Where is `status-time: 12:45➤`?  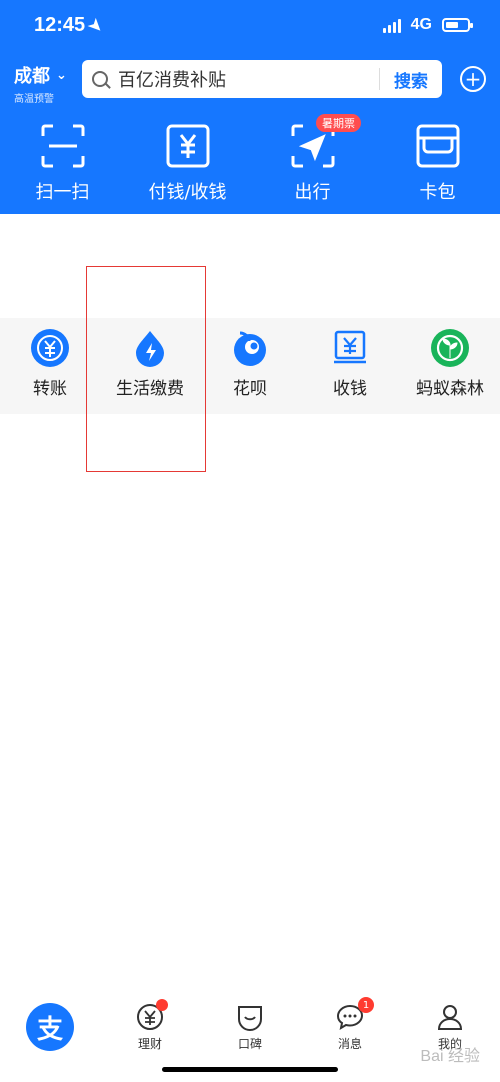 status-time: 12:45➤ is located at coordinates (70, 26).